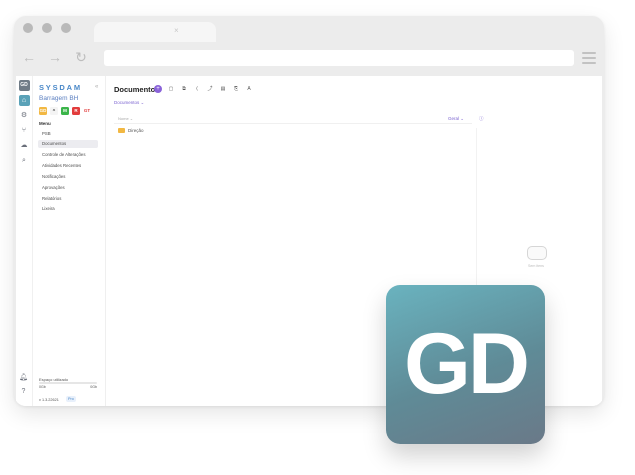 This screenshot has width=635, height=475. I want to click on gd-app-logo: GD, so click(465, 364).